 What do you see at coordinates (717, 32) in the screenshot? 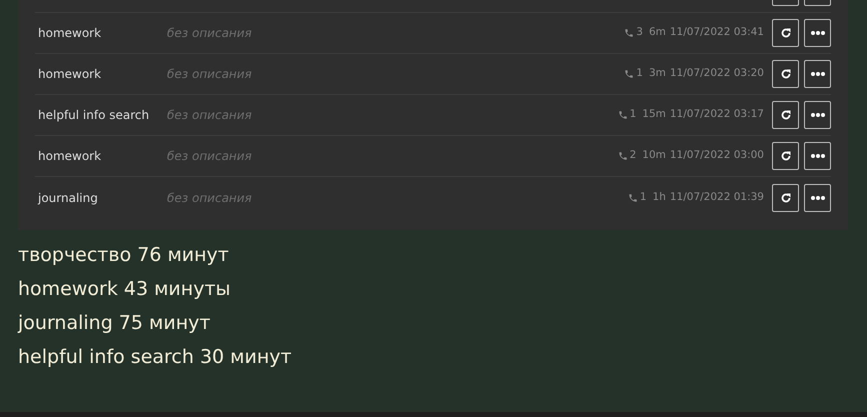
I see `session-date: 11/07/2022 03:41` at bounding box center [717, 32].